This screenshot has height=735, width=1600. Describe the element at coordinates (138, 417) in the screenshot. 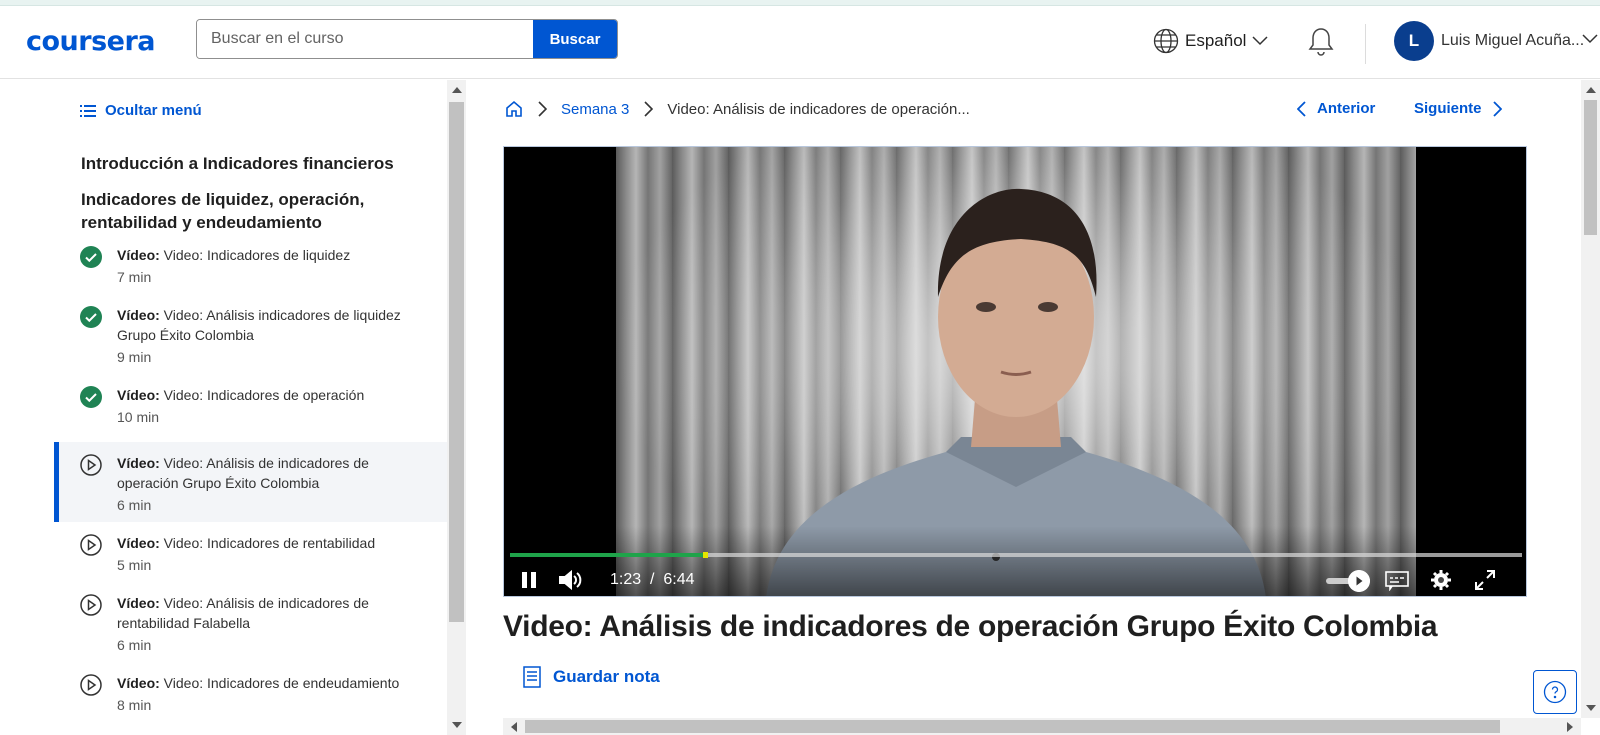

I see `item-duration: 10 min` at that location.